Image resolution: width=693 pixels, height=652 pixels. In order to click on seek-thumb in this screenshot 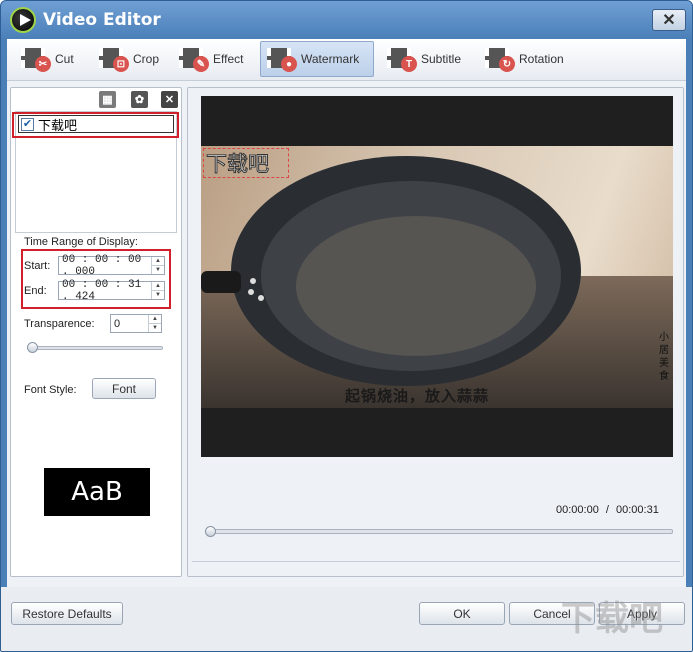, I will do `click(210, 531)`.